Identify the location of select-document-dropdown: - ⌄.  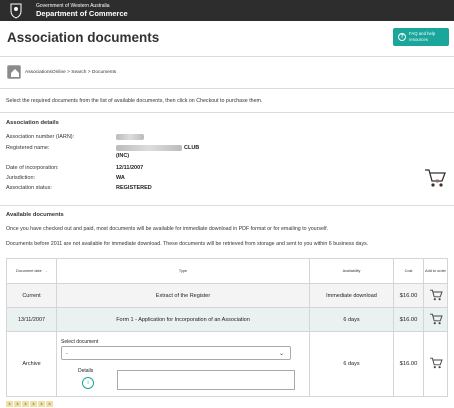
(176, 353).